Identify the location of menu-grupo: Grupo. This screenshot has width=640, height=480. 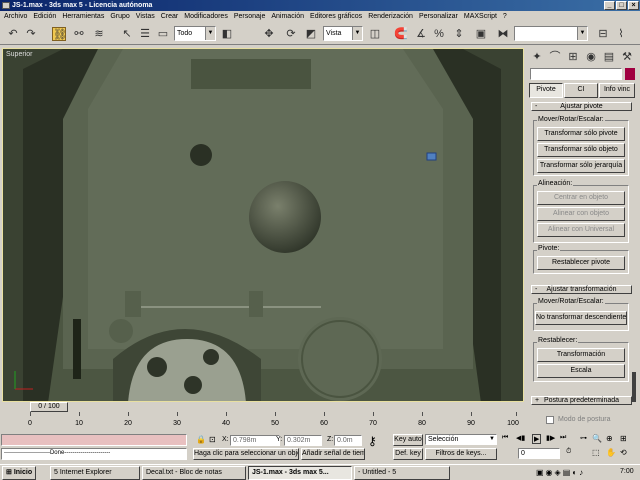
(118, 17).